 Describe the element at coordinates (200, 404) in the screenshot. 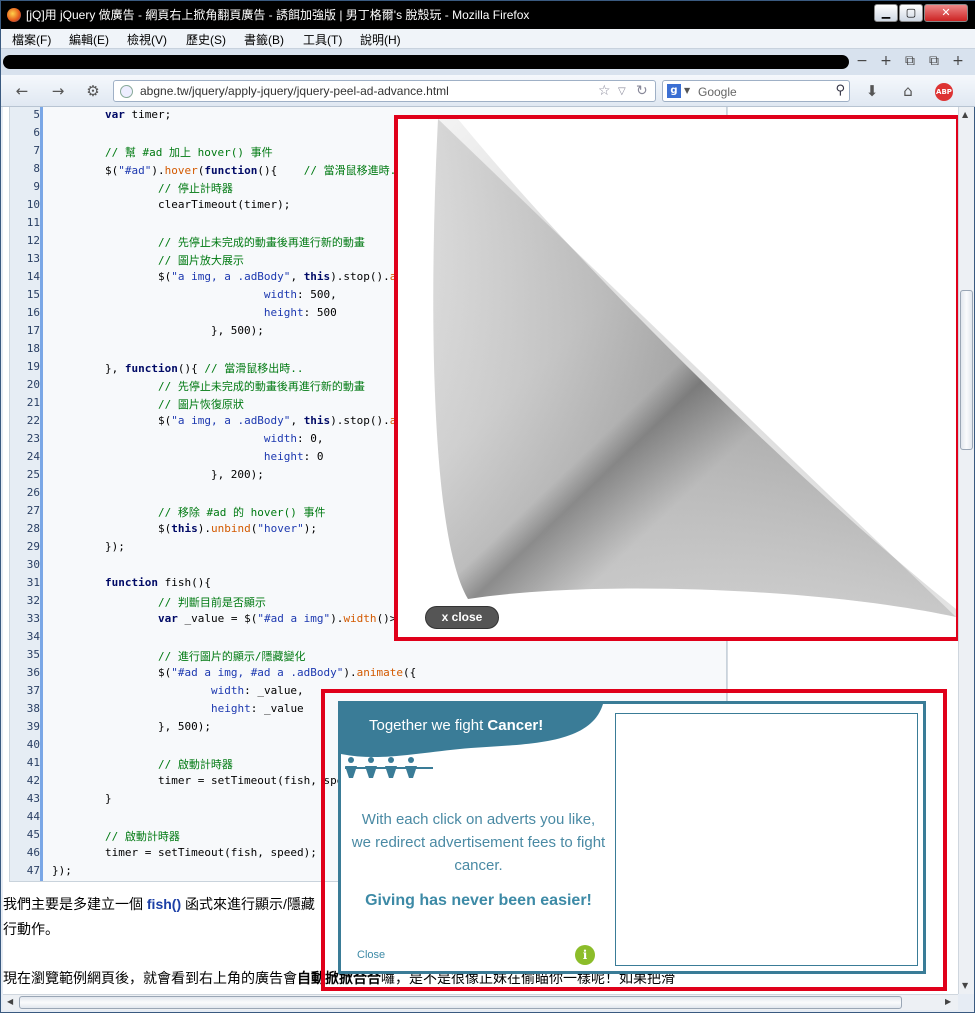

I see `code-line: // 圖片恢復原狀` at that location.